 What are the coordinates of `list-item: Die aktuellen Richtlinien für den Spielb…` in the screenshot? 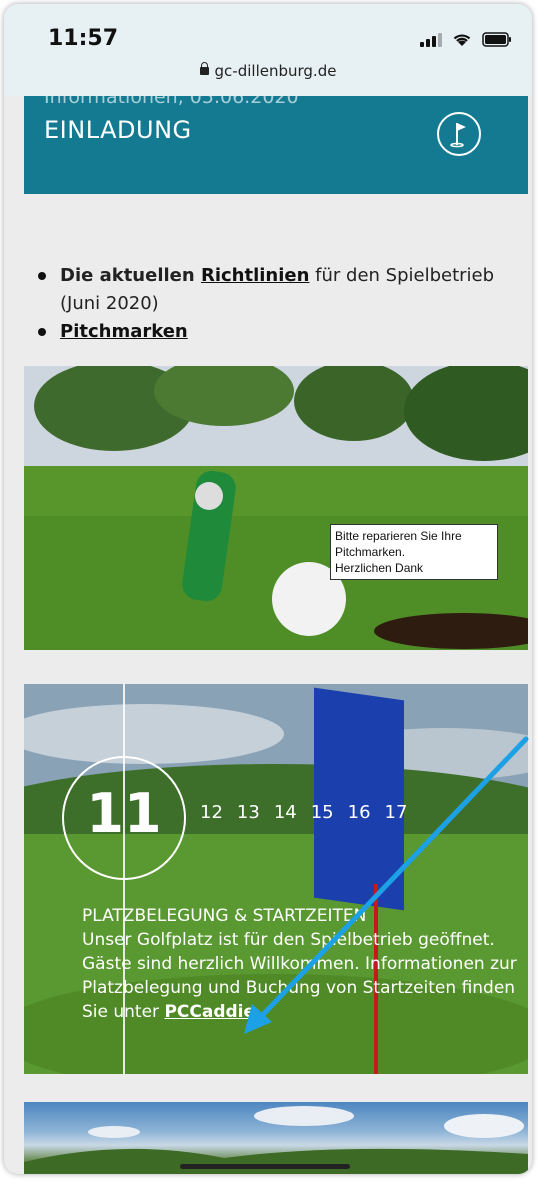 It's located at (274, 290).